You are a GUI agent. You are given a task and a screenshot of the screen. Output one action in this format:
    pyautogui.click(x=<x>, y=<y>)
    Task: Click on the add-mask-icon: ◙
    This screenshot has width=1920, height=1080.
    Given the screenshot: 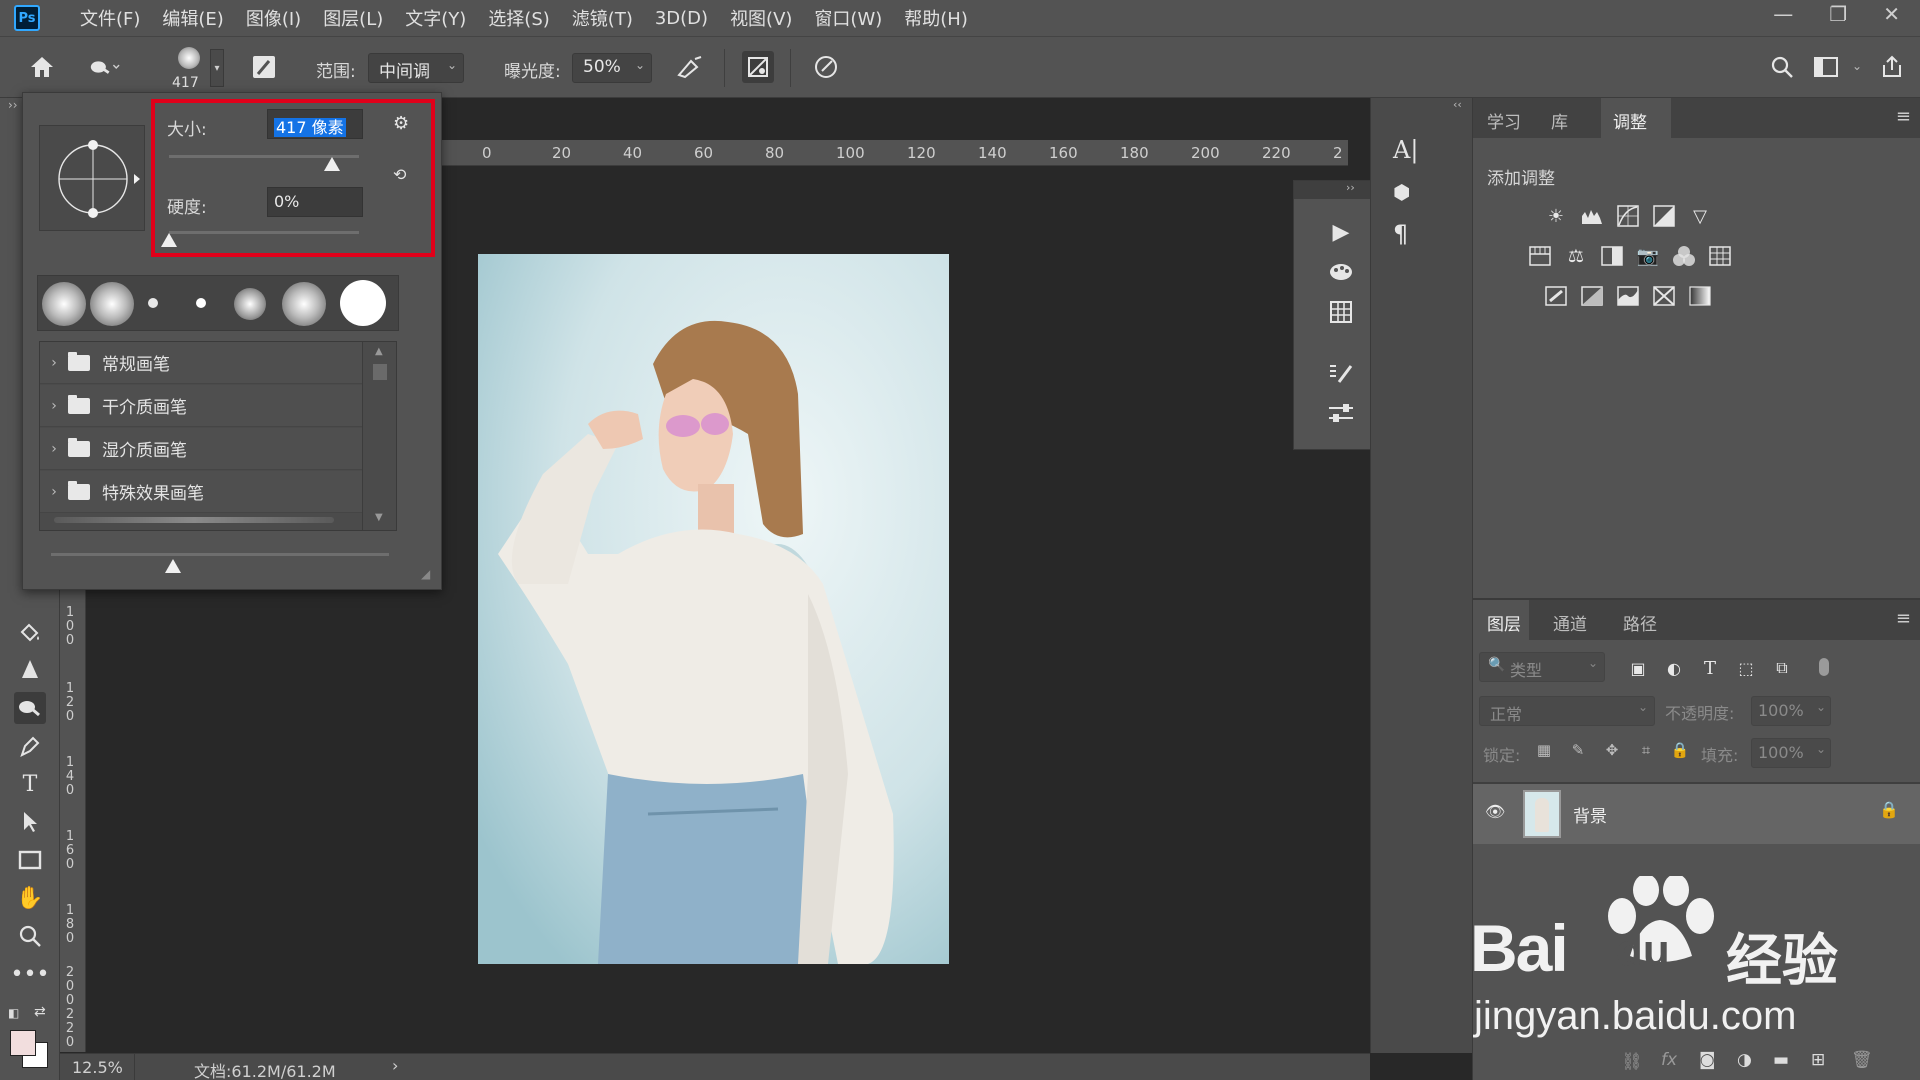 What is the action you would take?
    pyautogui.click(x=1707, y=1060)
    